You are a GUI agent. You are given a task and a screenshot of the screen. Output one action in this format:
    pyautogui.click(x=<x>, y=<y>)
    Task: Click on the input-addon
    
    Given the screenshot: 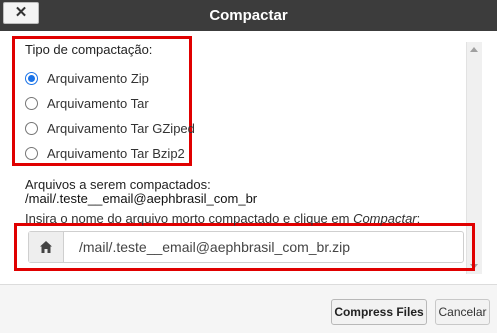 What is the action you would take?
    pyautogui.click(x=46, y=247)
    